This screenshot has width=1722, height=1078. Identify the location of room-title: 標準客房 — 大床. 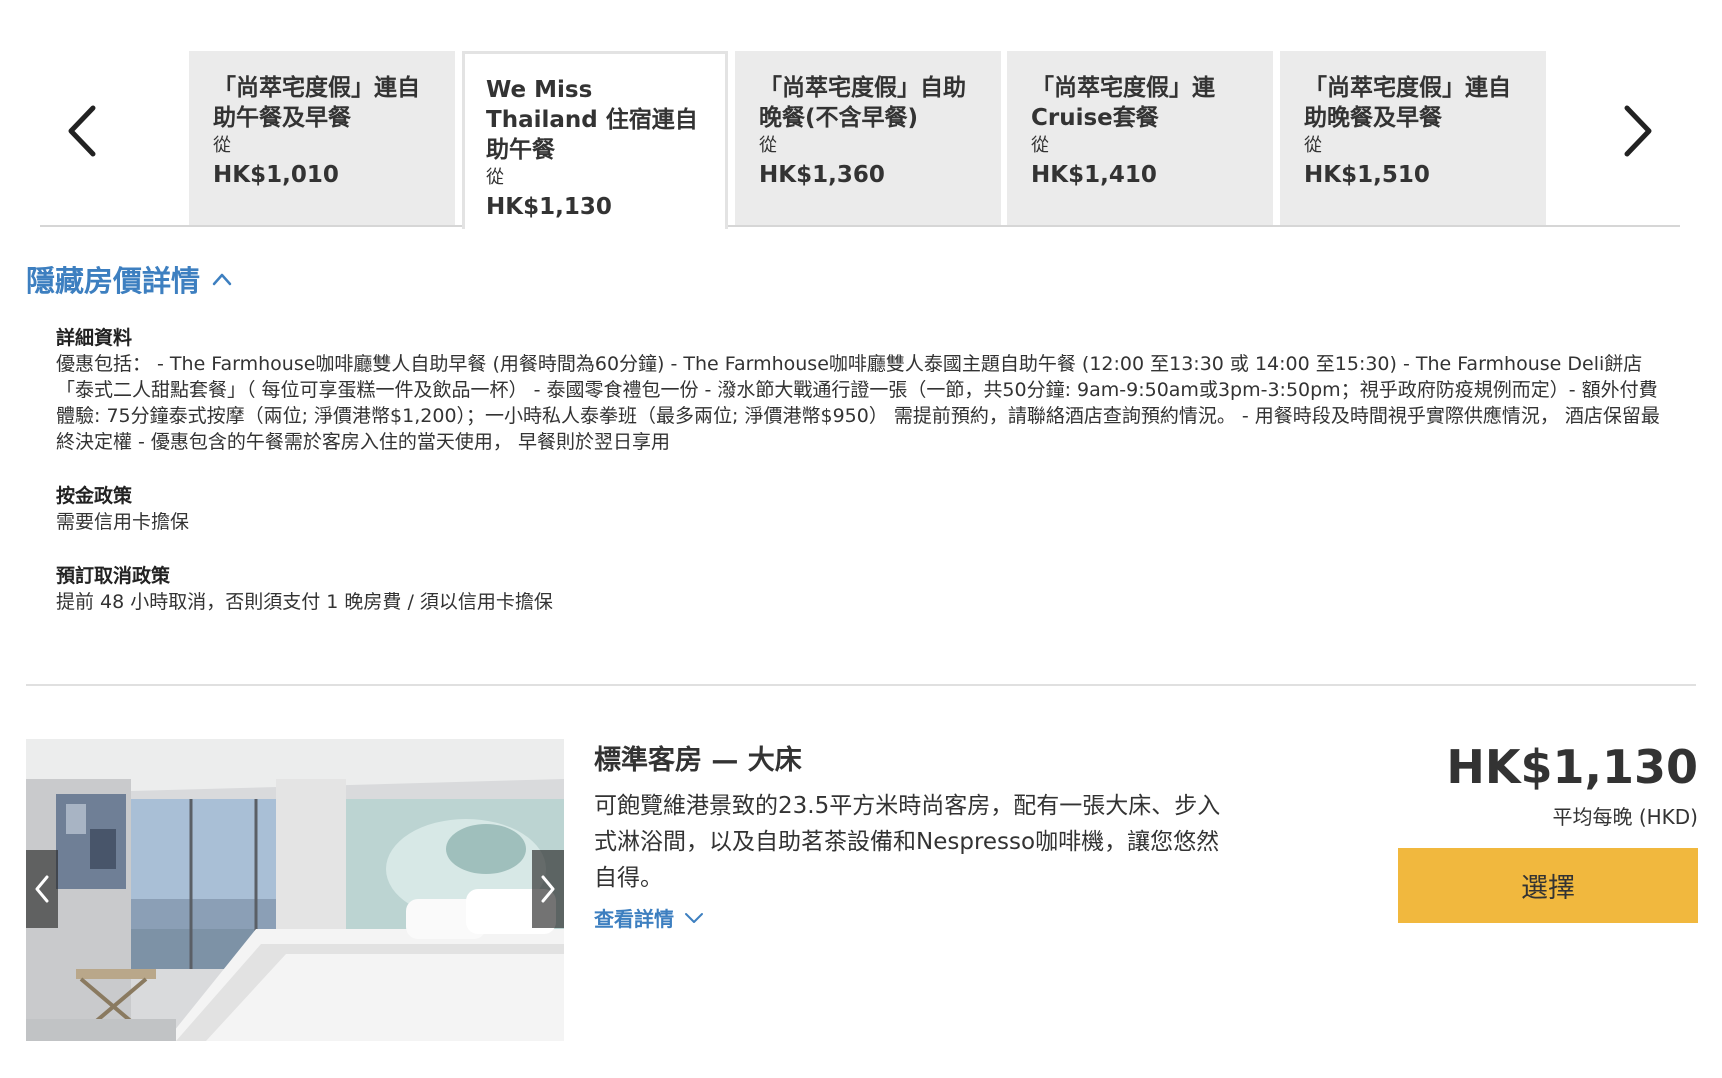
(698, 760).